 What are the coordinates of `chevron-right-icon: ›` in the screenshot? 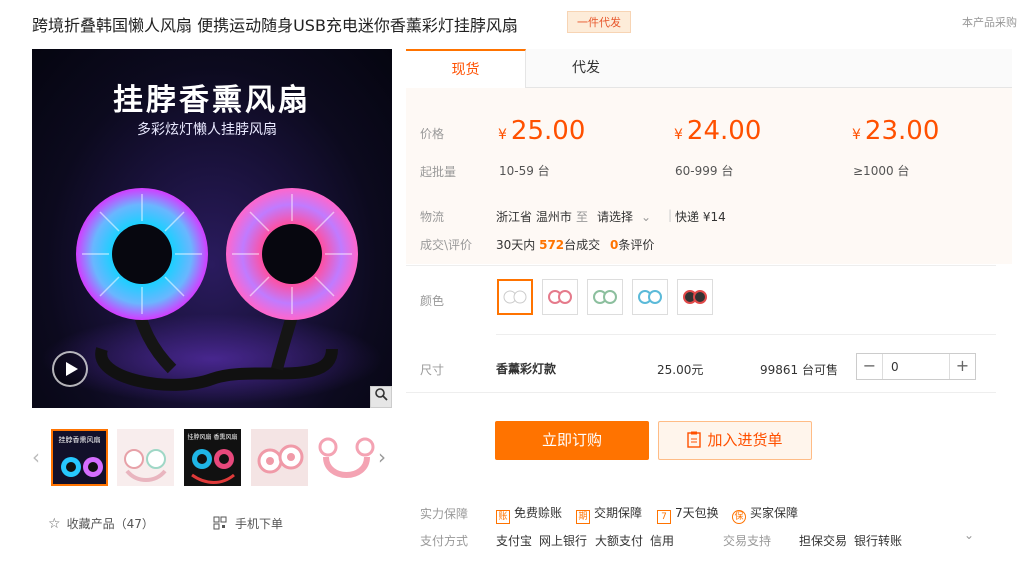 It's located at (382, 457).